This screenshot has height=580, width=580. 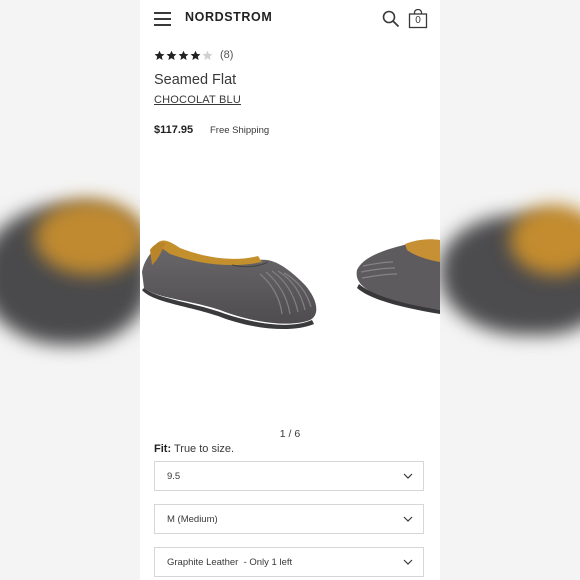 I want to click on search-icon, so click(x=391, y=19).